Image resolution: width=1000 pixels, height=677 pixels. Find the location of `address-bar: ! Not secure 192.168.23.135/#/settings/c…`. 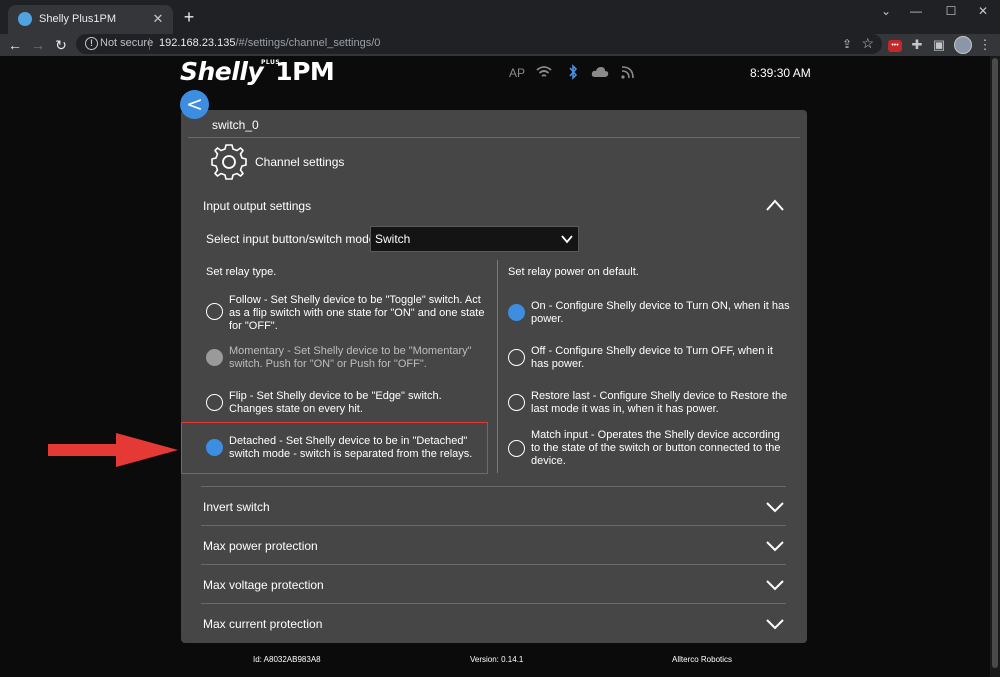

address-bar: ! Not secure 192.168.23.135/#/settings/c… is located at coordinates (479, 44).